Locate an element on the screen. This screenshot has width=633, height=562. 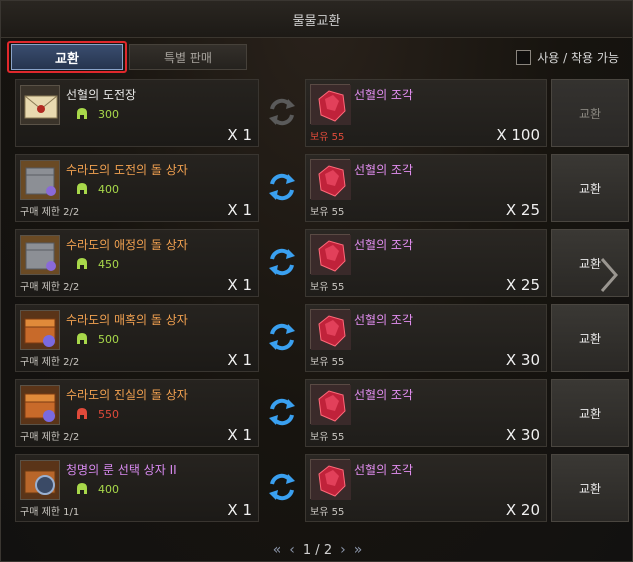
prev-page-button: ‹ is located at coordinates (292, 550).